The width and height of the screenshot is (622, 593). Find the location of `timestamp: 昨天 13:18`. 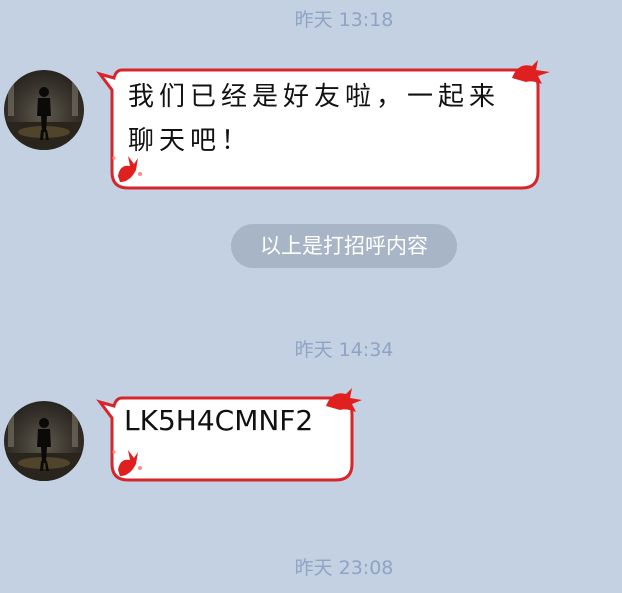

timestamp: 昨天 13:18 is located at coordinates (344, 20).